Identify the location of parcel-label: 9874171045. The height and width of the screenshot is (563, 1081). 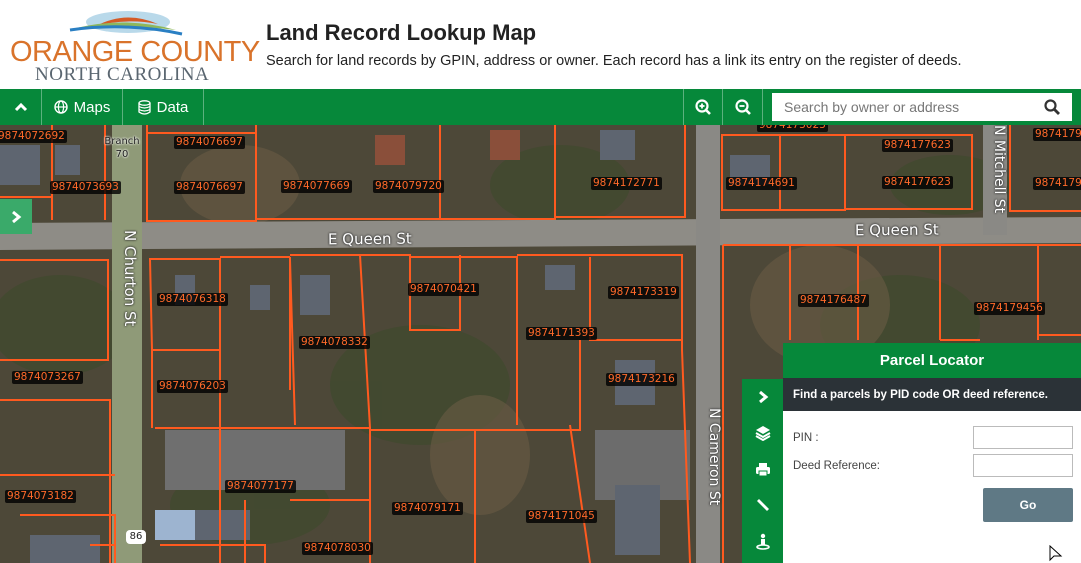
(561, 516).